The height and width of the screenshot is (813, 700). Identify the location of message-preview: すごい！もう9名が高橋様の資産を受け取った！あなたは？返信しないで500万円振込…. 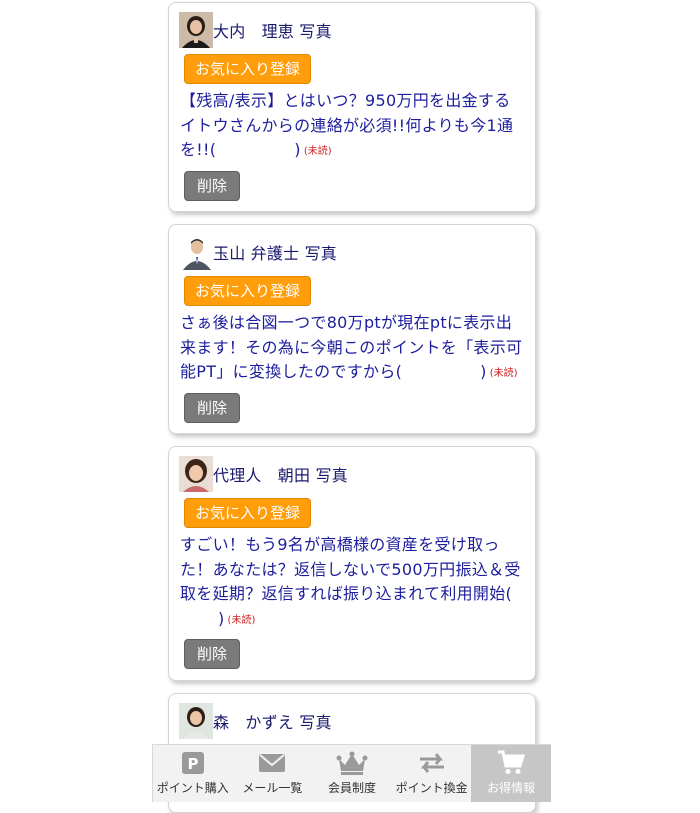
(352, 583).